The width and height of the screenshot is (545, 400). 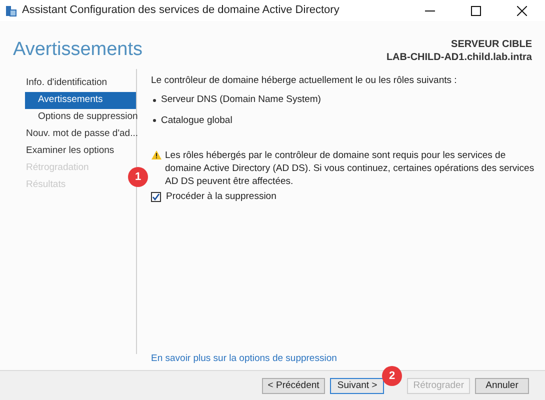 What do you see at coordinates (476, 11) in the screenshot?
I see `maximize-icon` at bounding box center [476, 11].